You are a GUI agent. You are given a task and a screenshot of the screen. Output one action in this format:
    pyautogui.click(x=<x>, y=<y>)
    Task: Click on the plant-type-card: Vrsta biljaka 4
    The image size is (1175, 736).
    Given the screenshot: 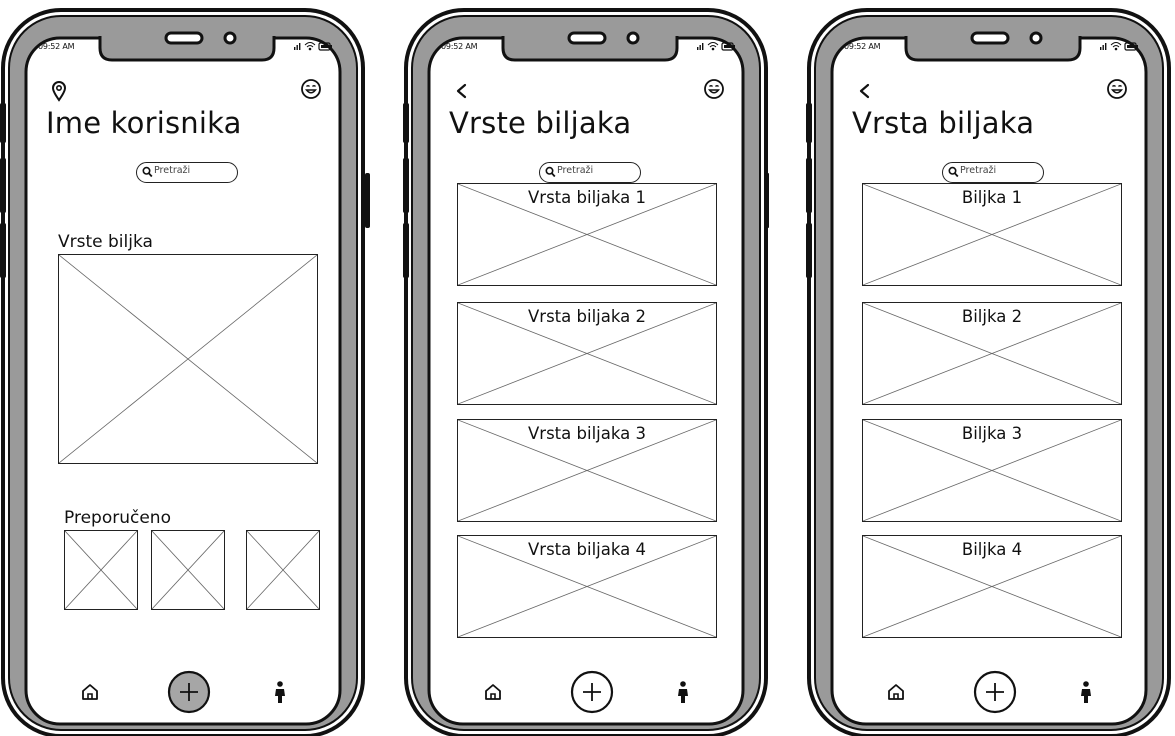 What is the action you would take?
    pyautogui.click(x=587, y=586)
    